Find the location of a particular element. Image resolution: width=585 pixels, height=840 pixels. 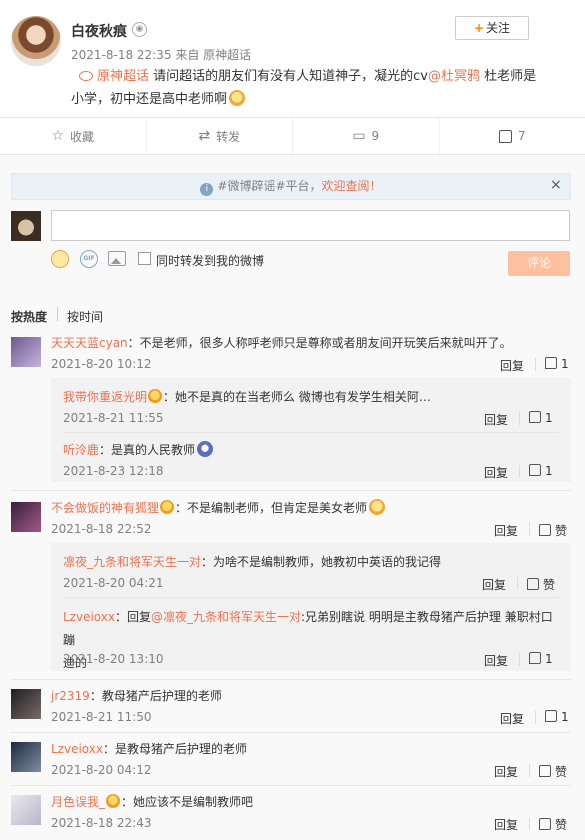

comment-button: ▭ 9 is located at coordinates (366, 136).